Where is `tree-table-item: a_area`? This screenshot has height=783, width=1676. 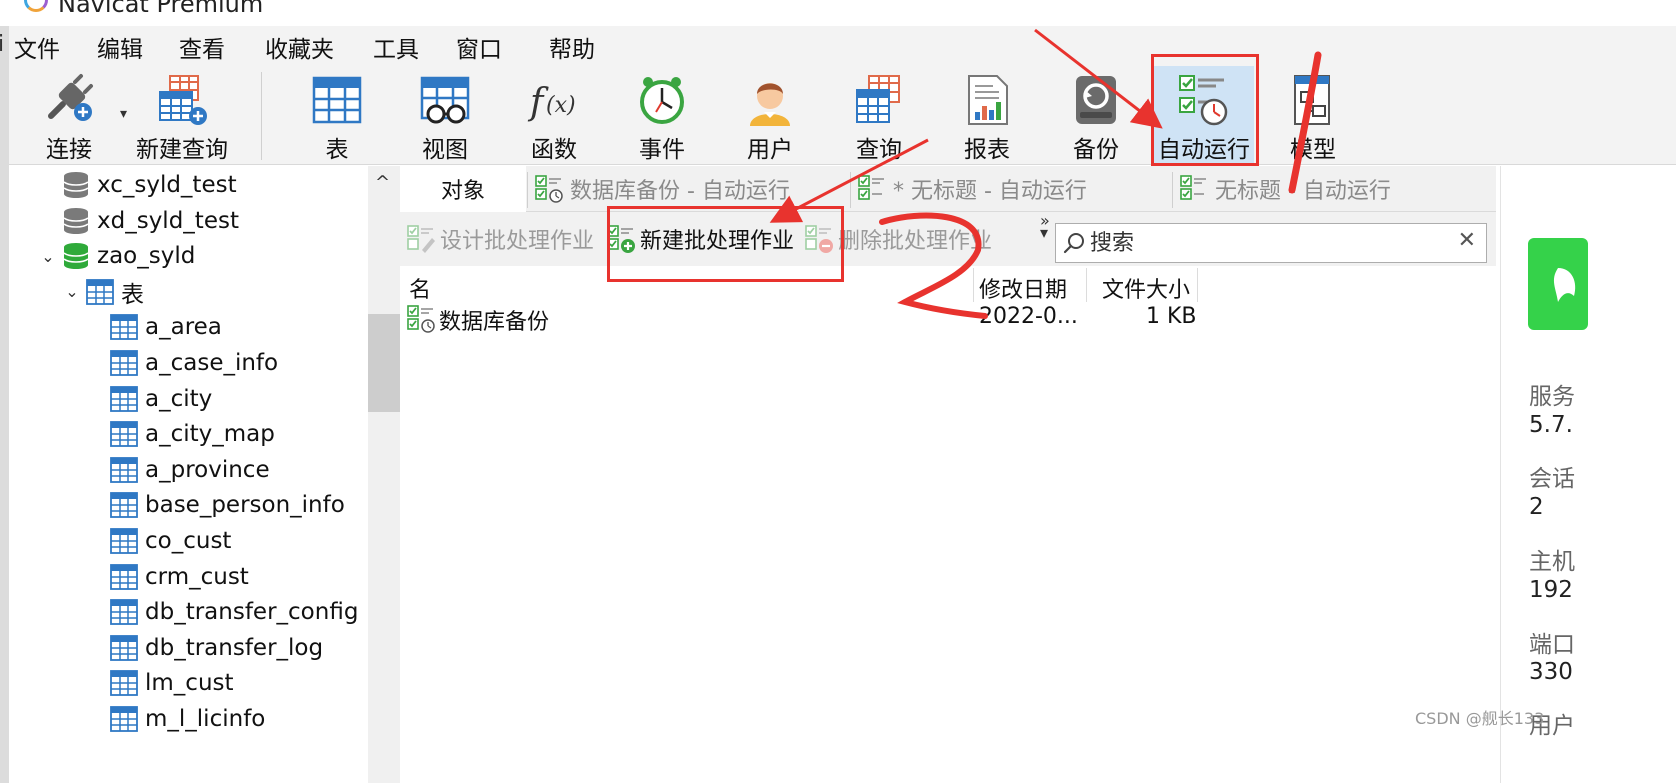 tree-table-item: a_area is located at coordinates (165, 327).